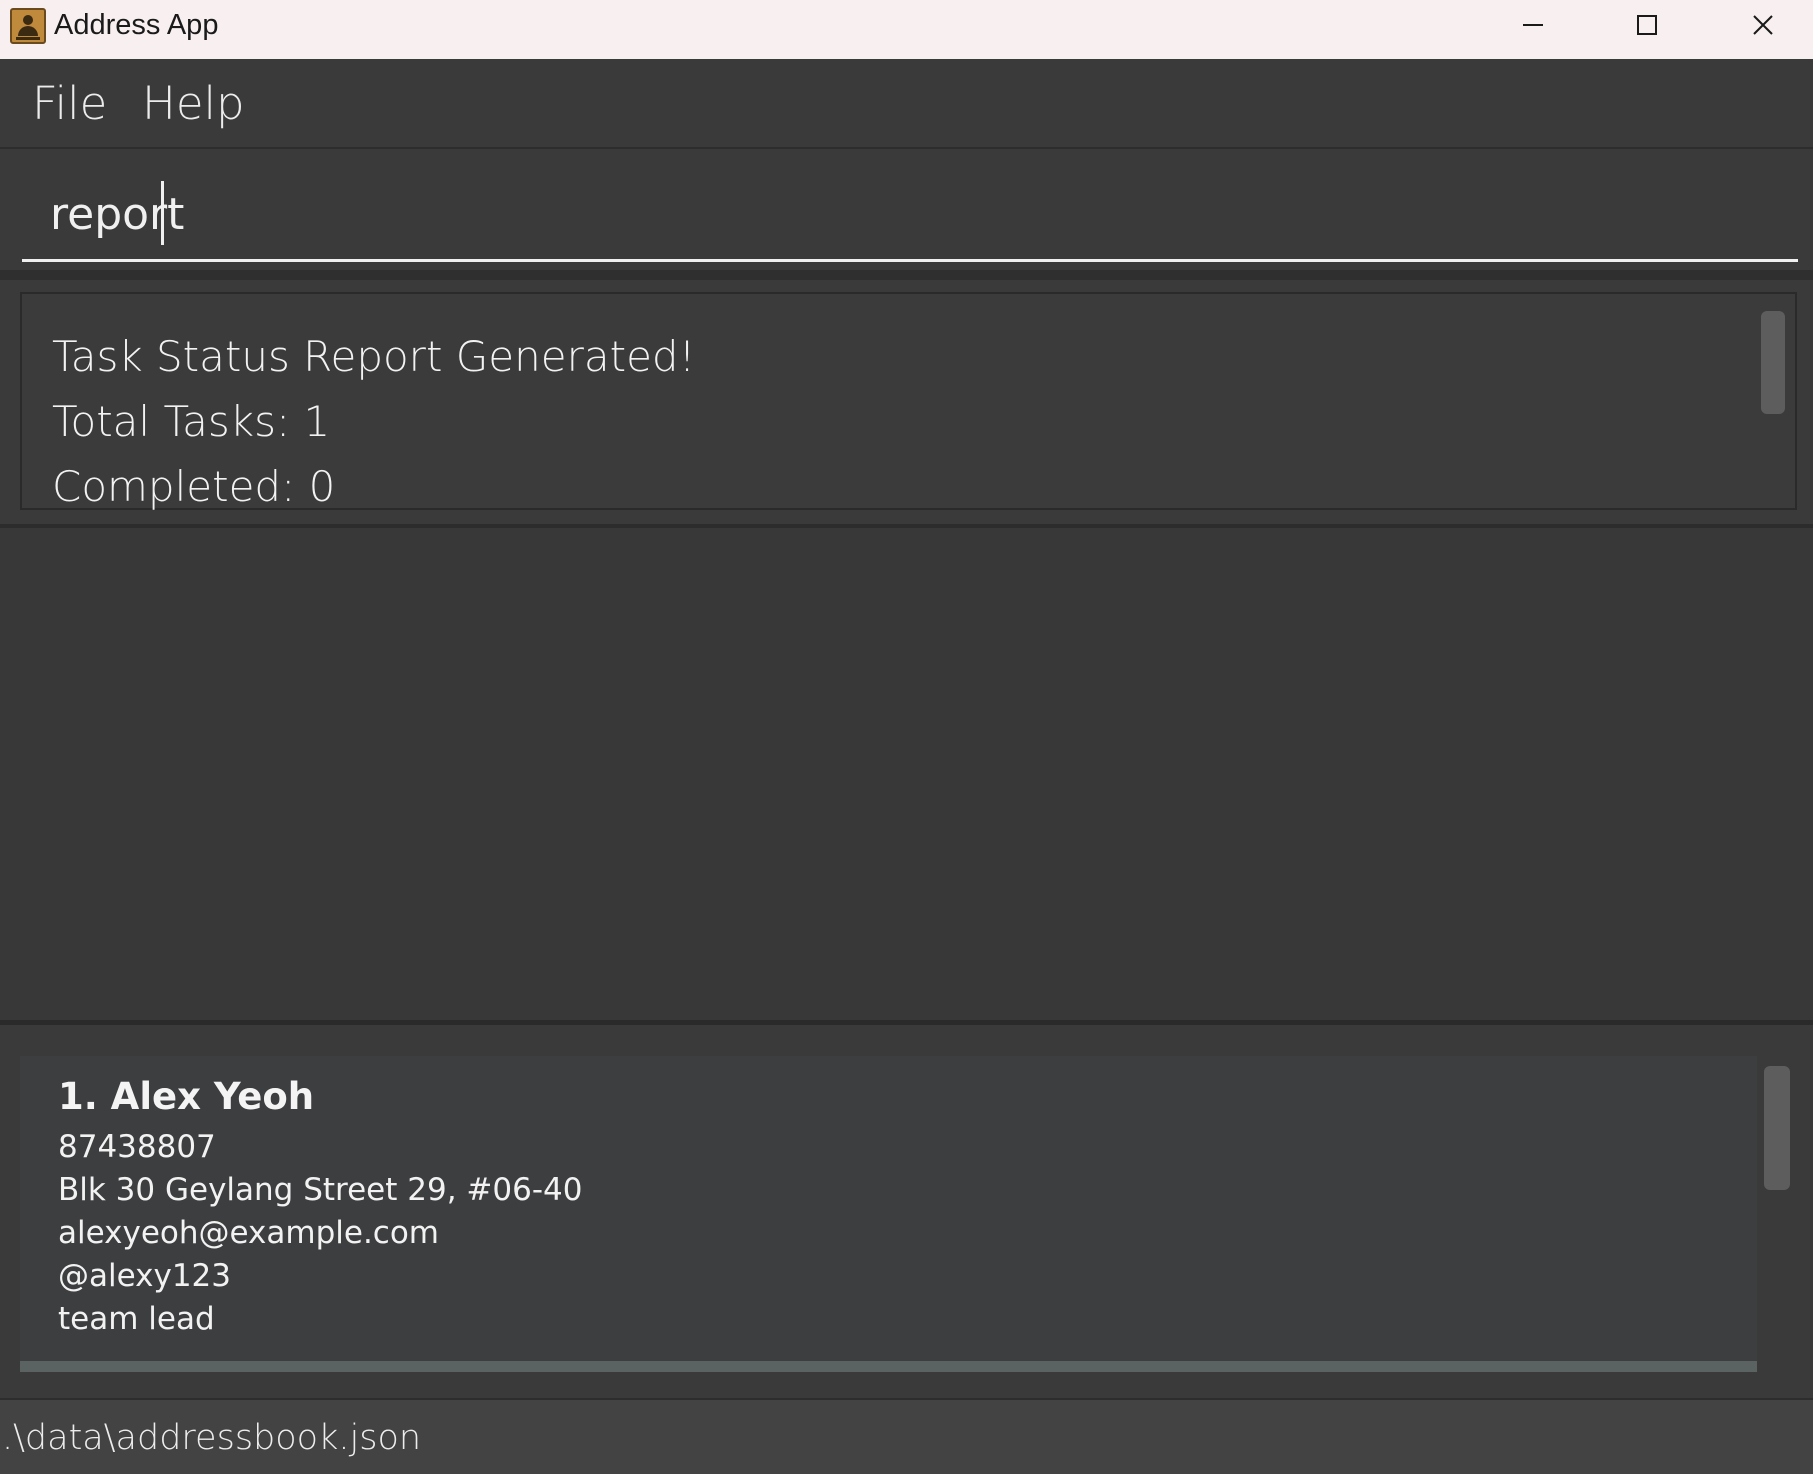 The image size is (1813, 1474). Describe the element at coordinates (1777, 1128) in the screenshot. I see `list-scrollbar-thumb` at that location.